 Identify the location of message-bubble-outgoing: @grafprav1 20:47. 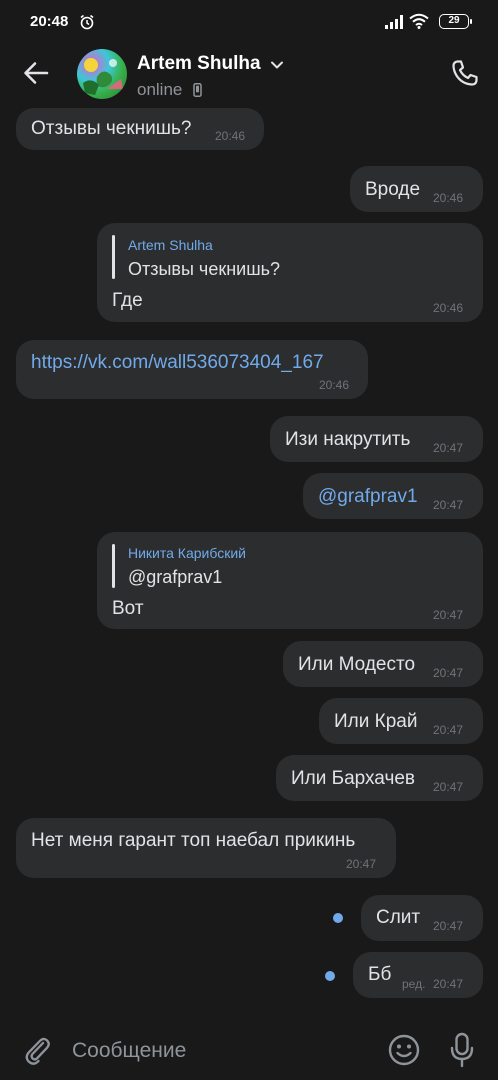
(393, 496).